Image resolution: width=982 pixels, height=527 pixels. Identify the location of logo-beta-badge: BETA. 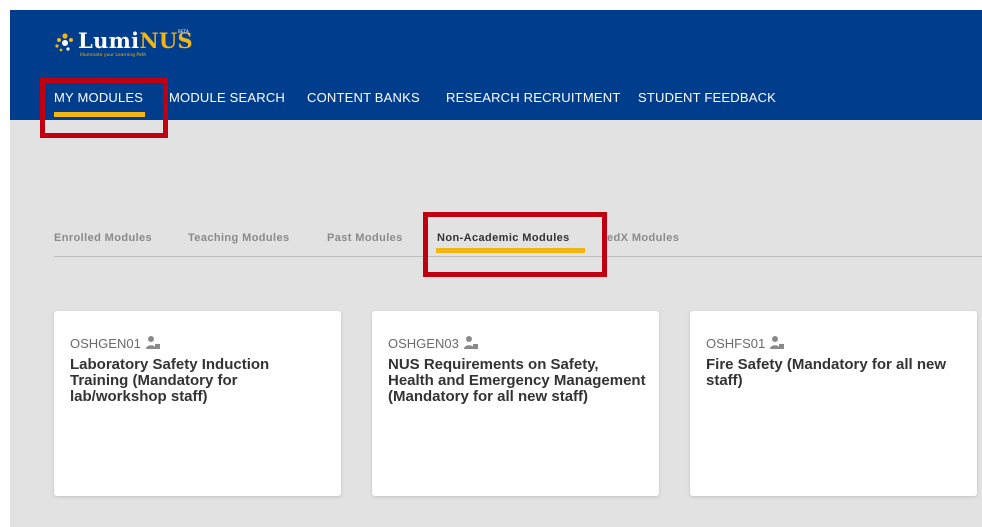
(183, 31).